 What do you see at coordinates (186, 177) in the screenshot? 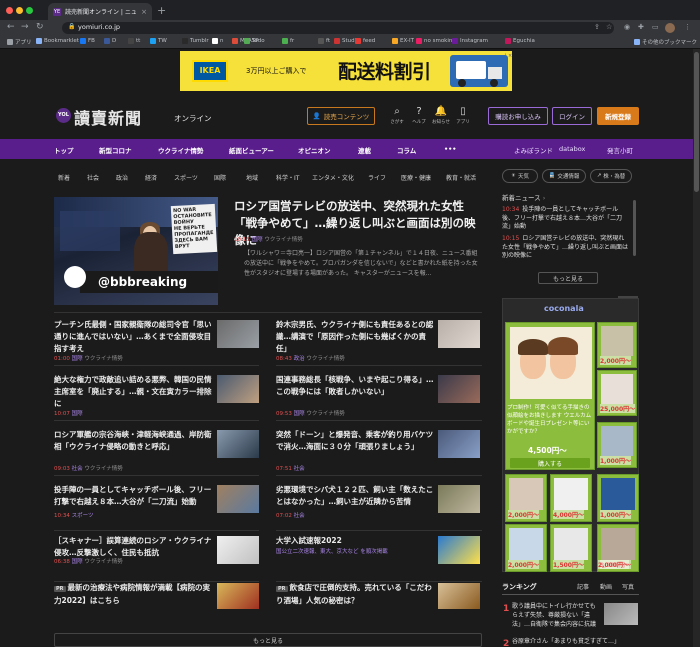
I see `subnav-item: スポーツ` at bounding box center [186, 177].